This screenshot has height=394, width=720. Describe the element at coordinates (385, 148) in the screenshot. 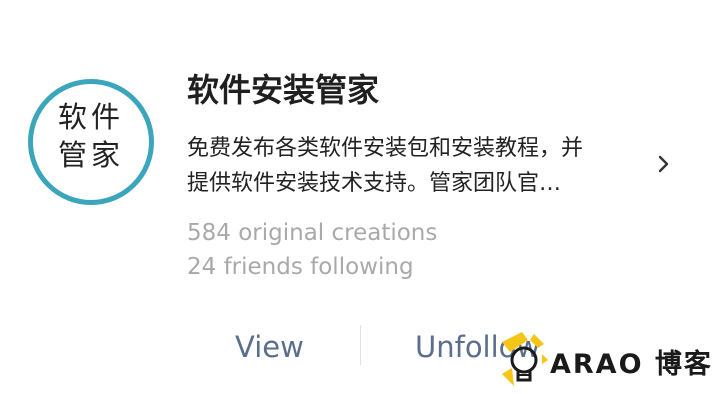

I see `description-line1: 免费发布各类软件安装包和安装教程，并` at that location.